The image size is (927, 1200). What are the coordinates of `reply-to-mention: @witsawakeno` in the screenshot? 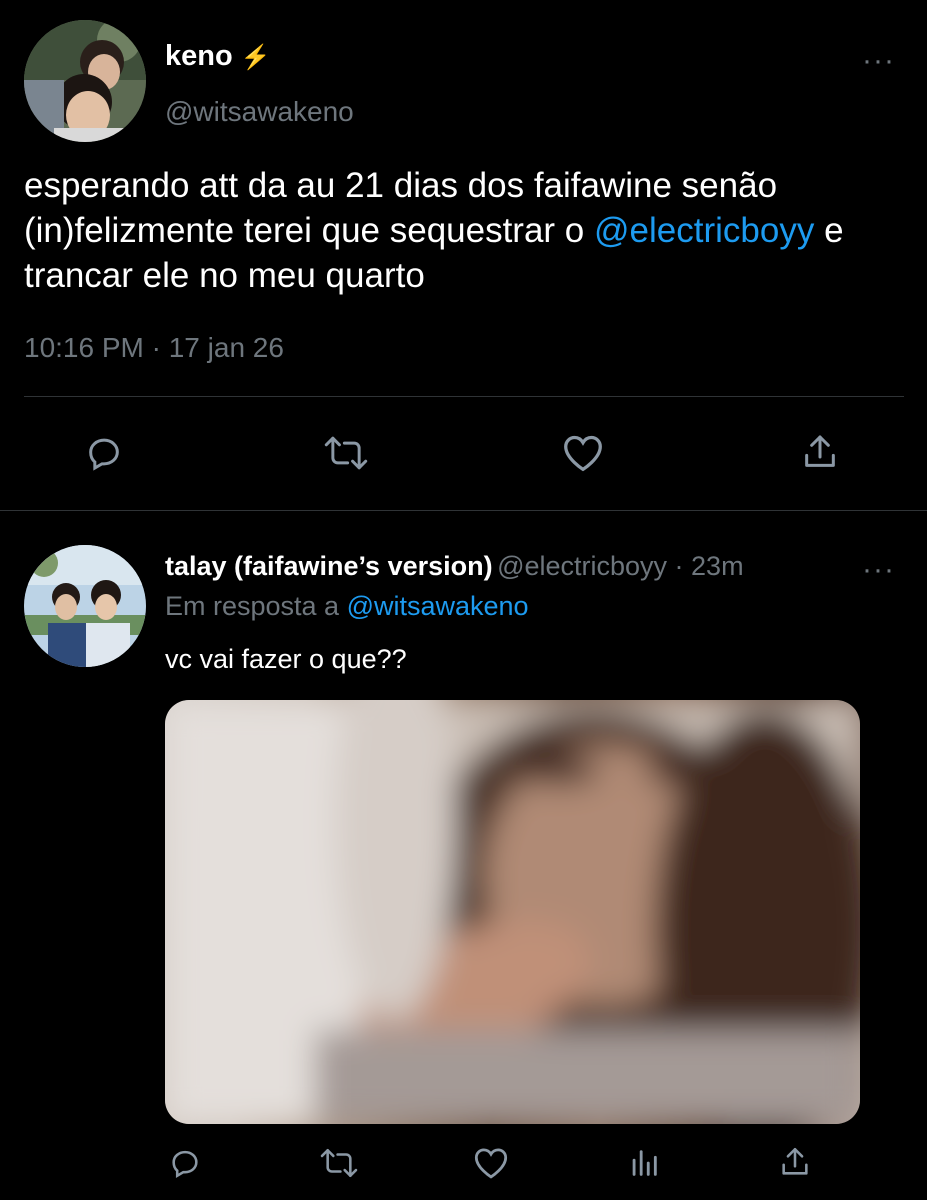 It's located at (438, 606).